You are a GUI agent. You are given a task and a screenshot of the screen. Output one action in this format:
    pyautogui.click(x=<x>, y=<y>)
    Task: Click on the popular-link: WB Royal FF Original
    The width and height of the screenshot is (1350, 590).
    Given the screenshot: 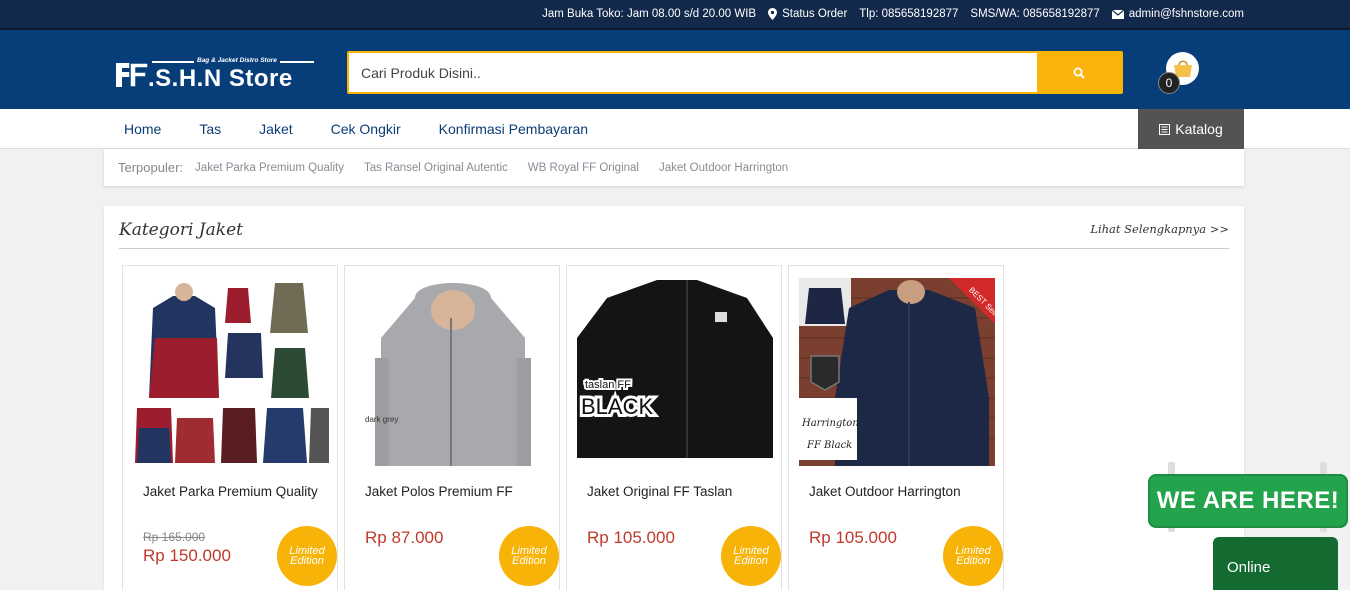 What is the action you would take?
    pyautogui.click(x=583, y=168)
    